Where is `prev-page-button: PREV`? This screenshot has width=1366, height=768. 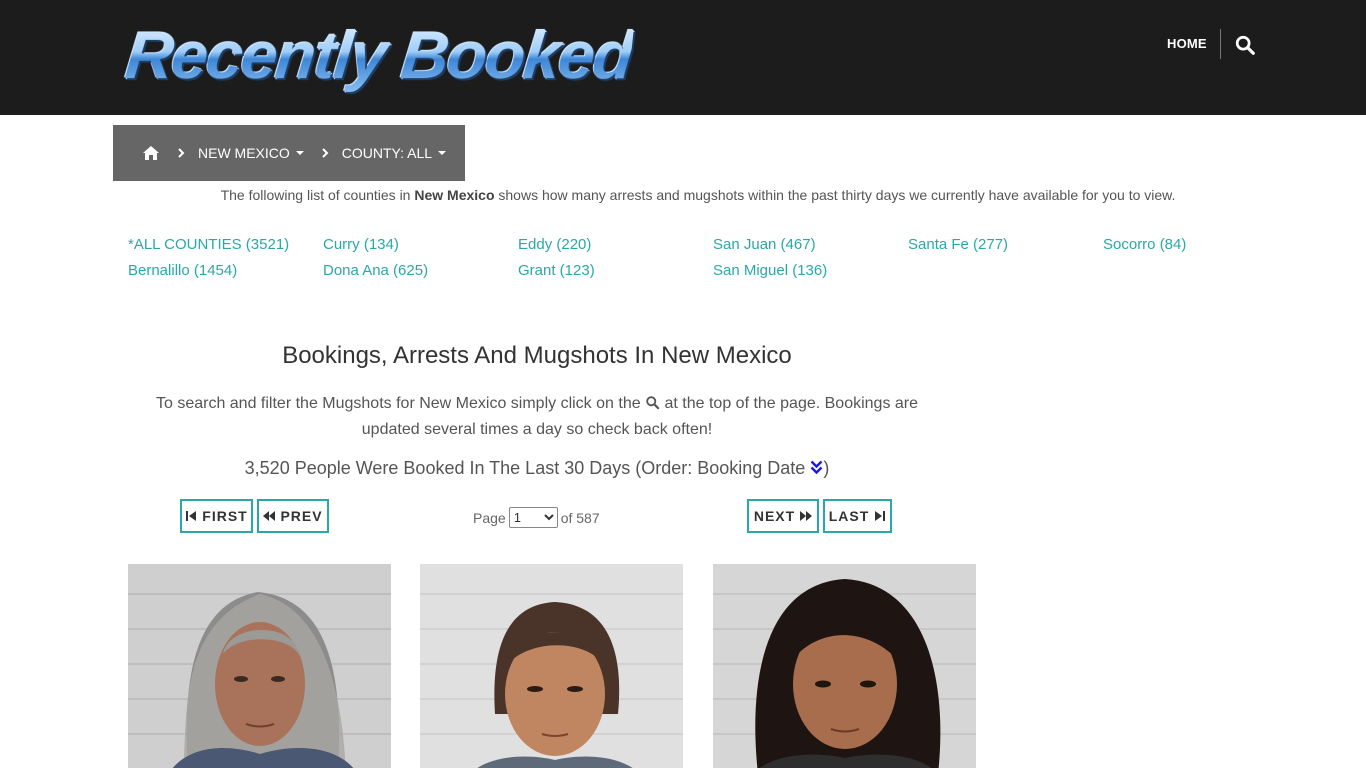
prev-page-button: PREV is located at coordinates (293, 516).